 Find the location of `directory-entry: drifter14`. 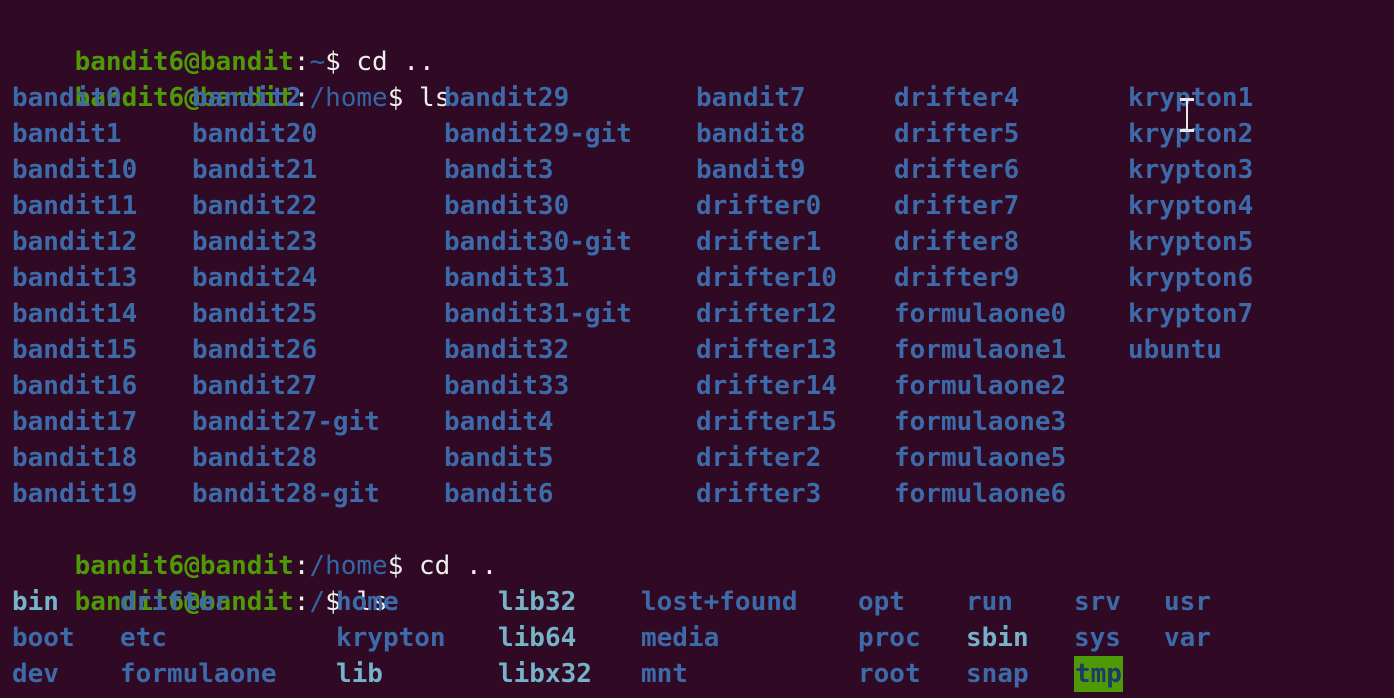

directory-entry: drifter14 is located at coordinates (766, 386).